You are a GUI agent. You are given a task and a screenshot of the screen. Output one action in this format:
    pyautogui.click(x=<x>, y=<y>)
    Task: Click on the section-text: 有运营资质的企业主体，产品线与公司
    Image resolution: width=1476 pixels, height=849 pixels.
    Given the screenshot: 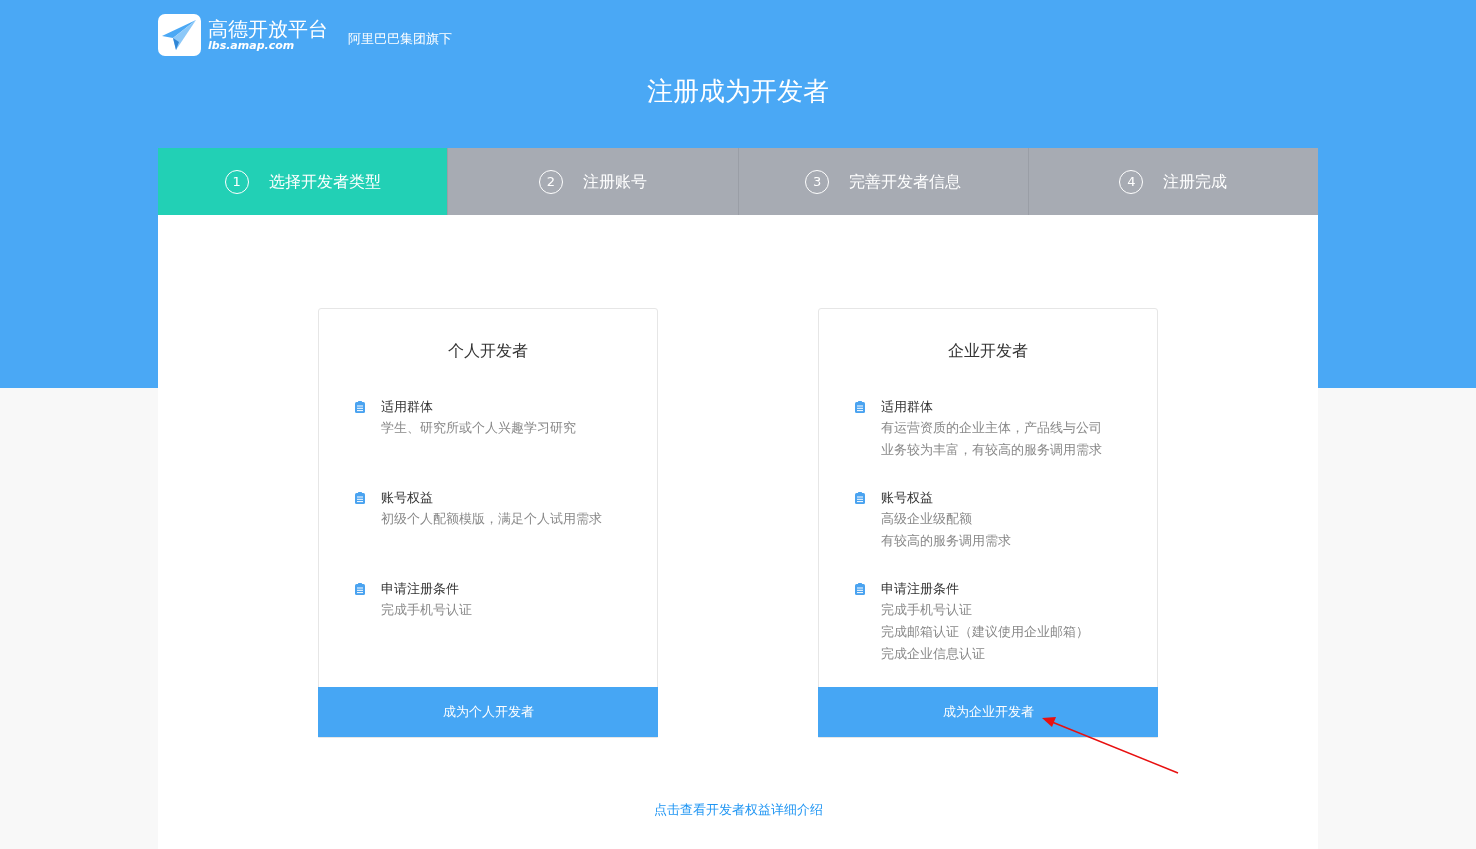 What is the action you would take?
    pyautogui.click(x=991, y=428)
    